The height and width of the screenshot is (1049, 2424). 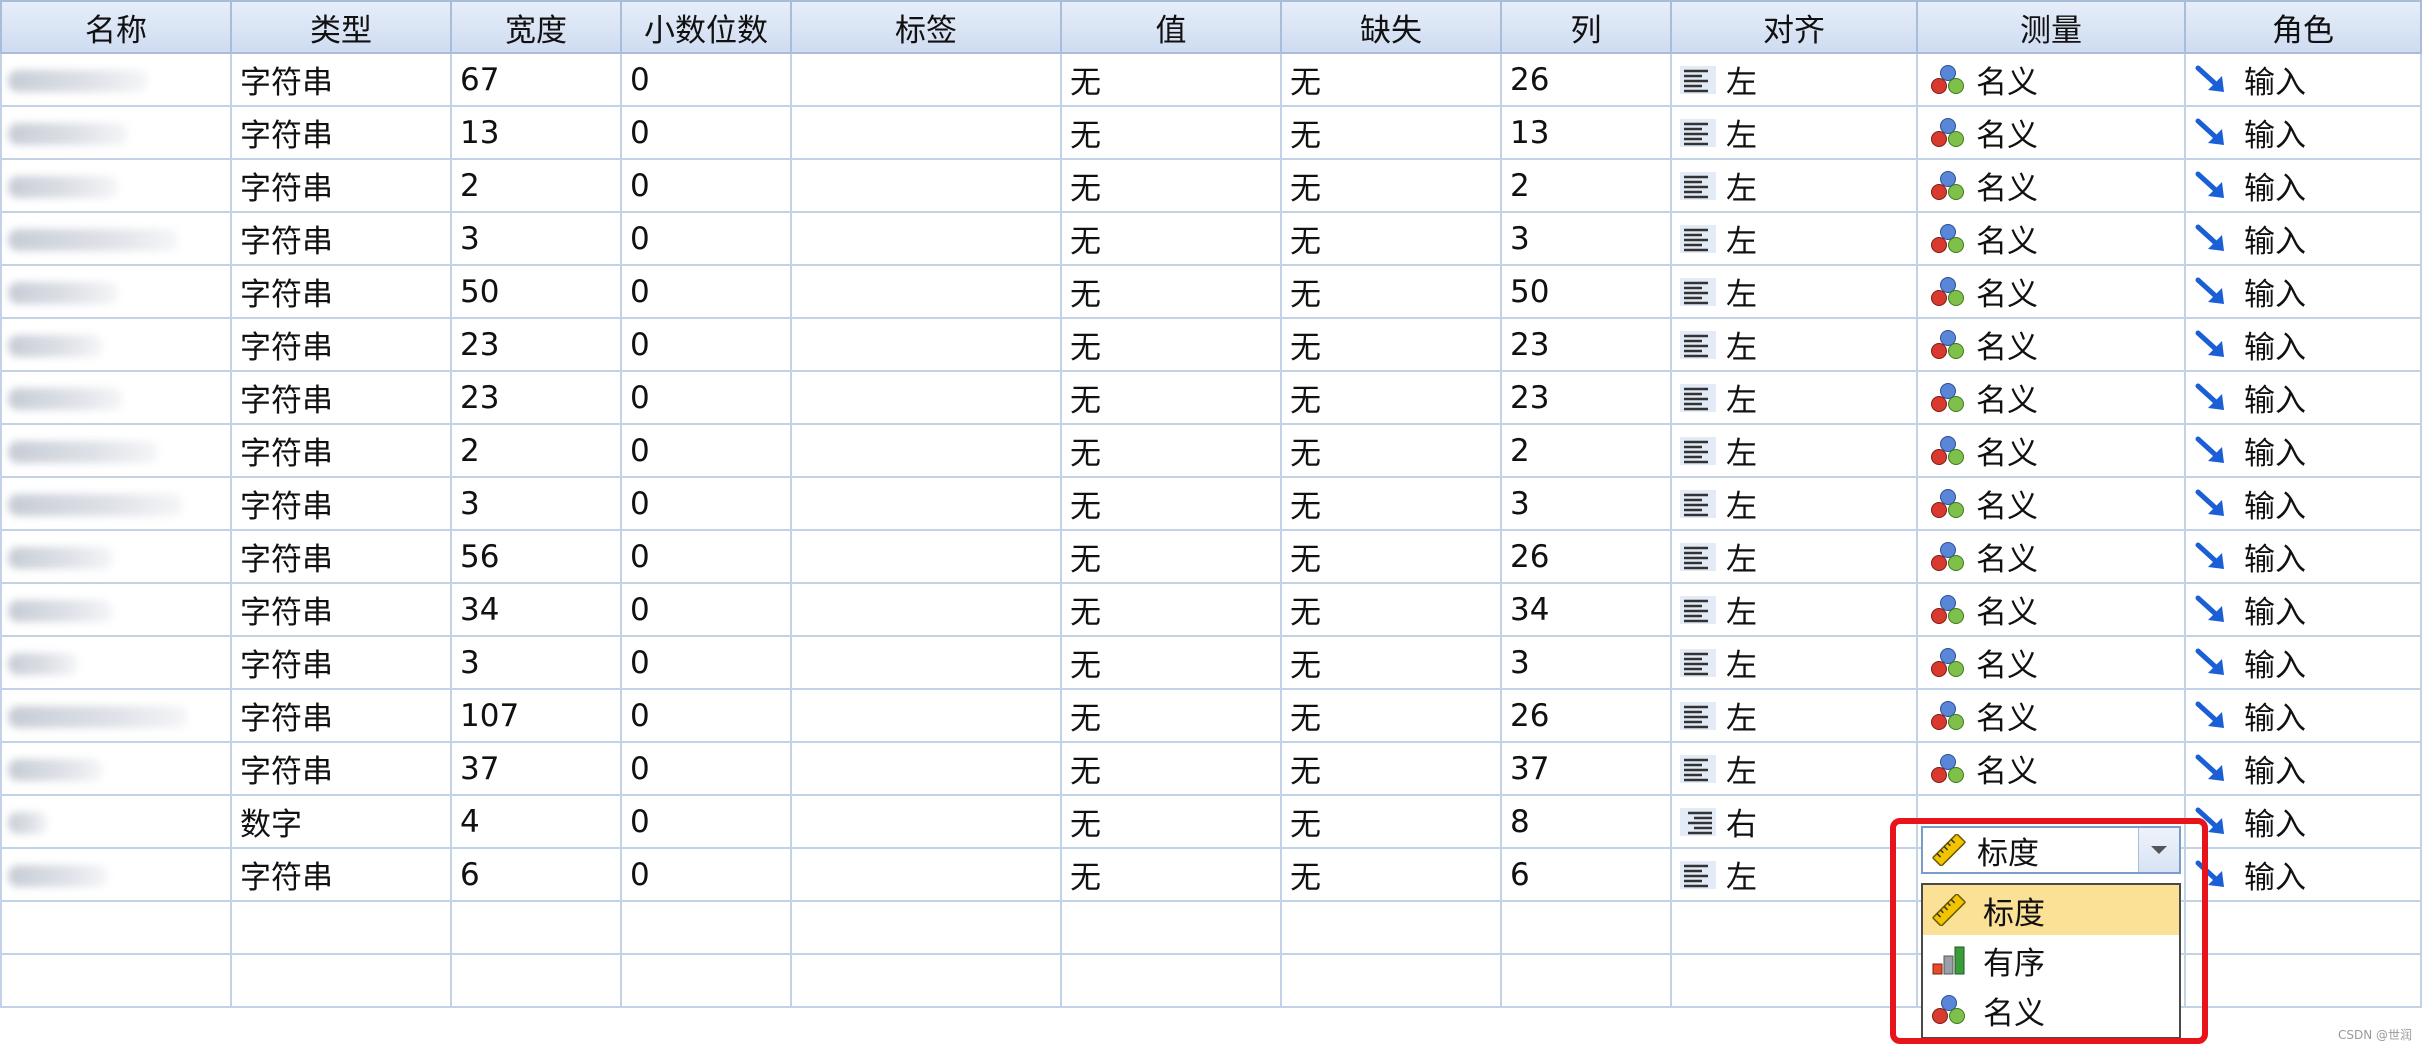 I want to click on cell-width: 23, so click(x=536, y=344).